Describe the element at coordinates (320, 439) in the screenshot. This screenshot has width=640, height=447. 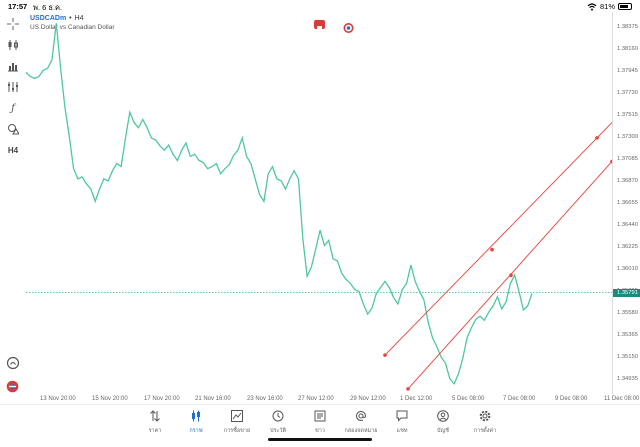
I see `home-indicator` at that location.